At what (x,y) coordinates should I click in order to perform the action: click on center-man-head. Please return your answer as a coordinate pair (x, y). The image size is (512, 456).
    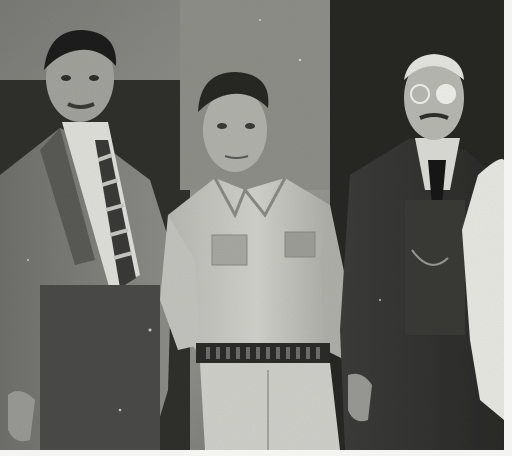
    Looking at the image, I should click on (235, 130).